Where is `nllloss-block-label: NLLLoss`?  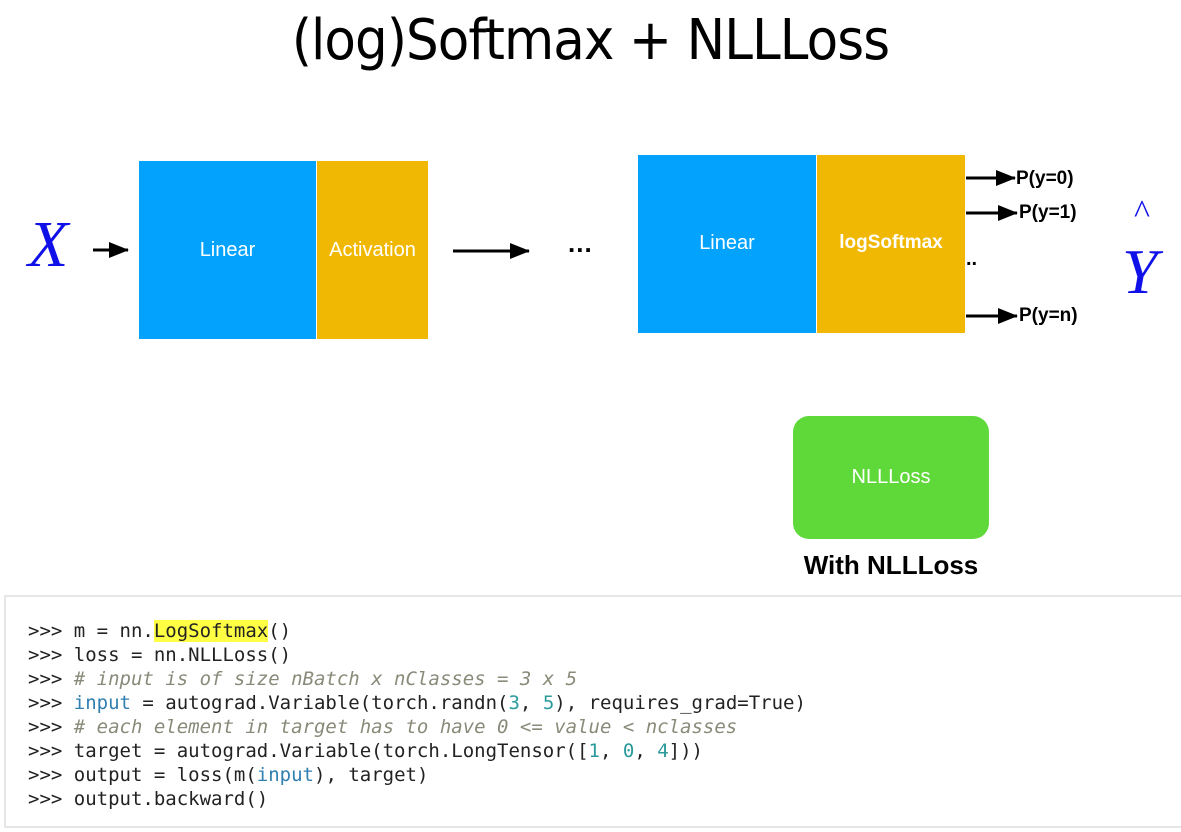 nllloss-block-label: NLLLoss is located at coordinates (891, 477).